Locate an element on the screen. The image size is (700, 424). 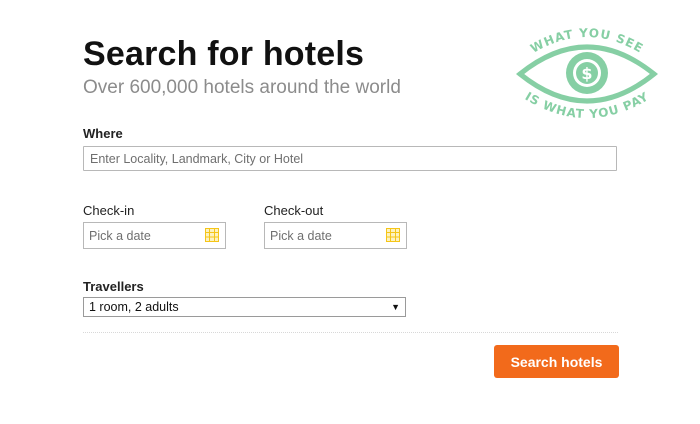
eye-dollar-icon: $ is located at coordinates (587, 74).